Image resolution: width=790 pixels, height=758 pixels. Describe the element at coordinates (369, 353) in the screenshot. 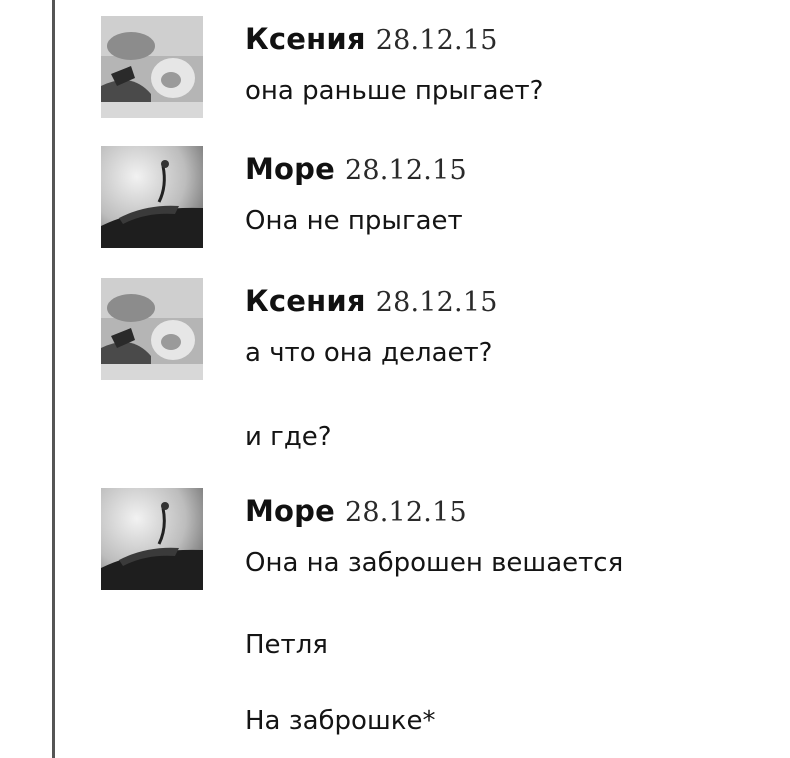

I see `message-text: а что она делает?` at that location.